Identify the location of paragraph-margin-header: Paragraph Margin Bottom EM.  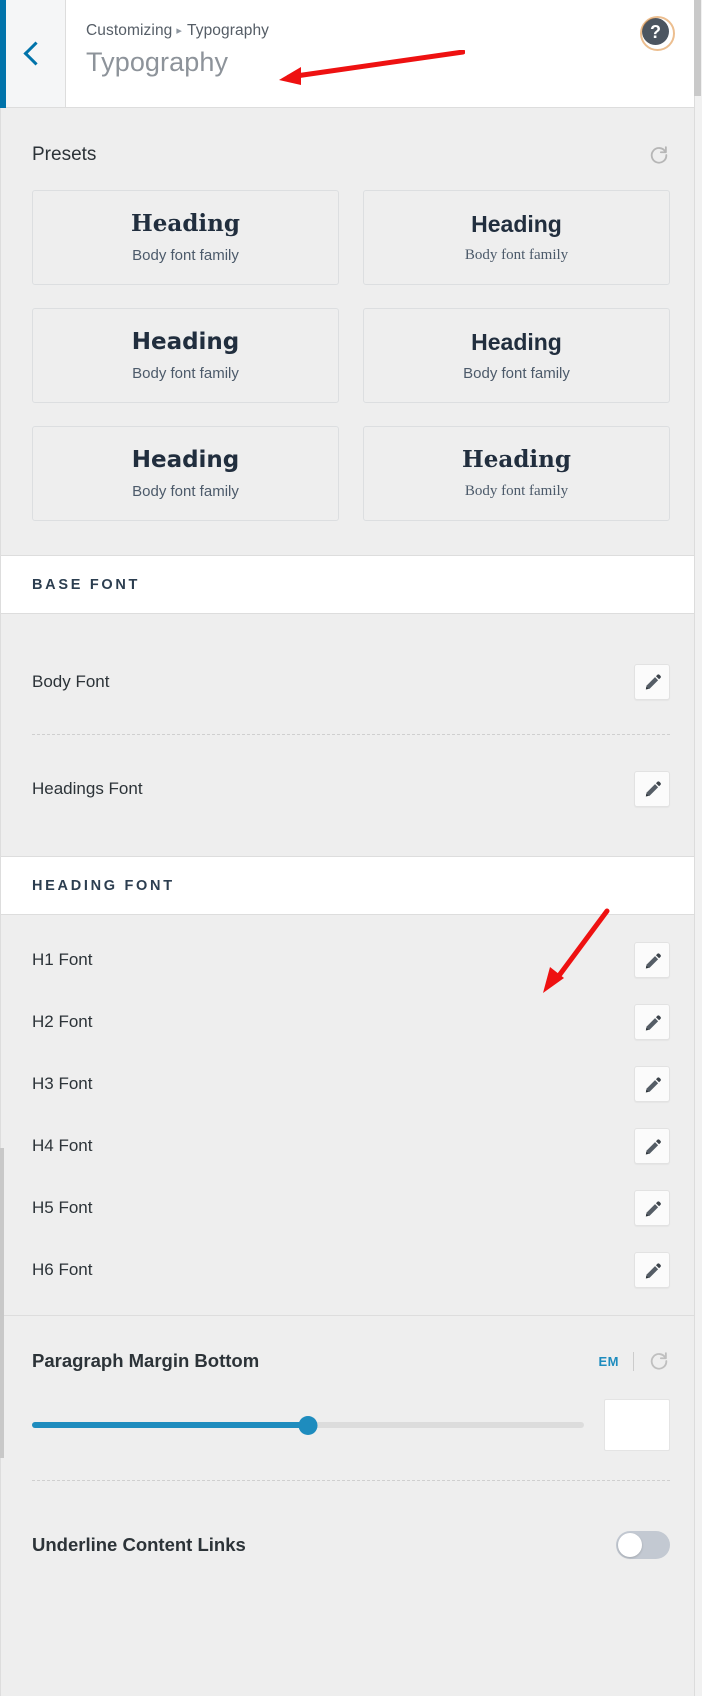
(351, 1361).